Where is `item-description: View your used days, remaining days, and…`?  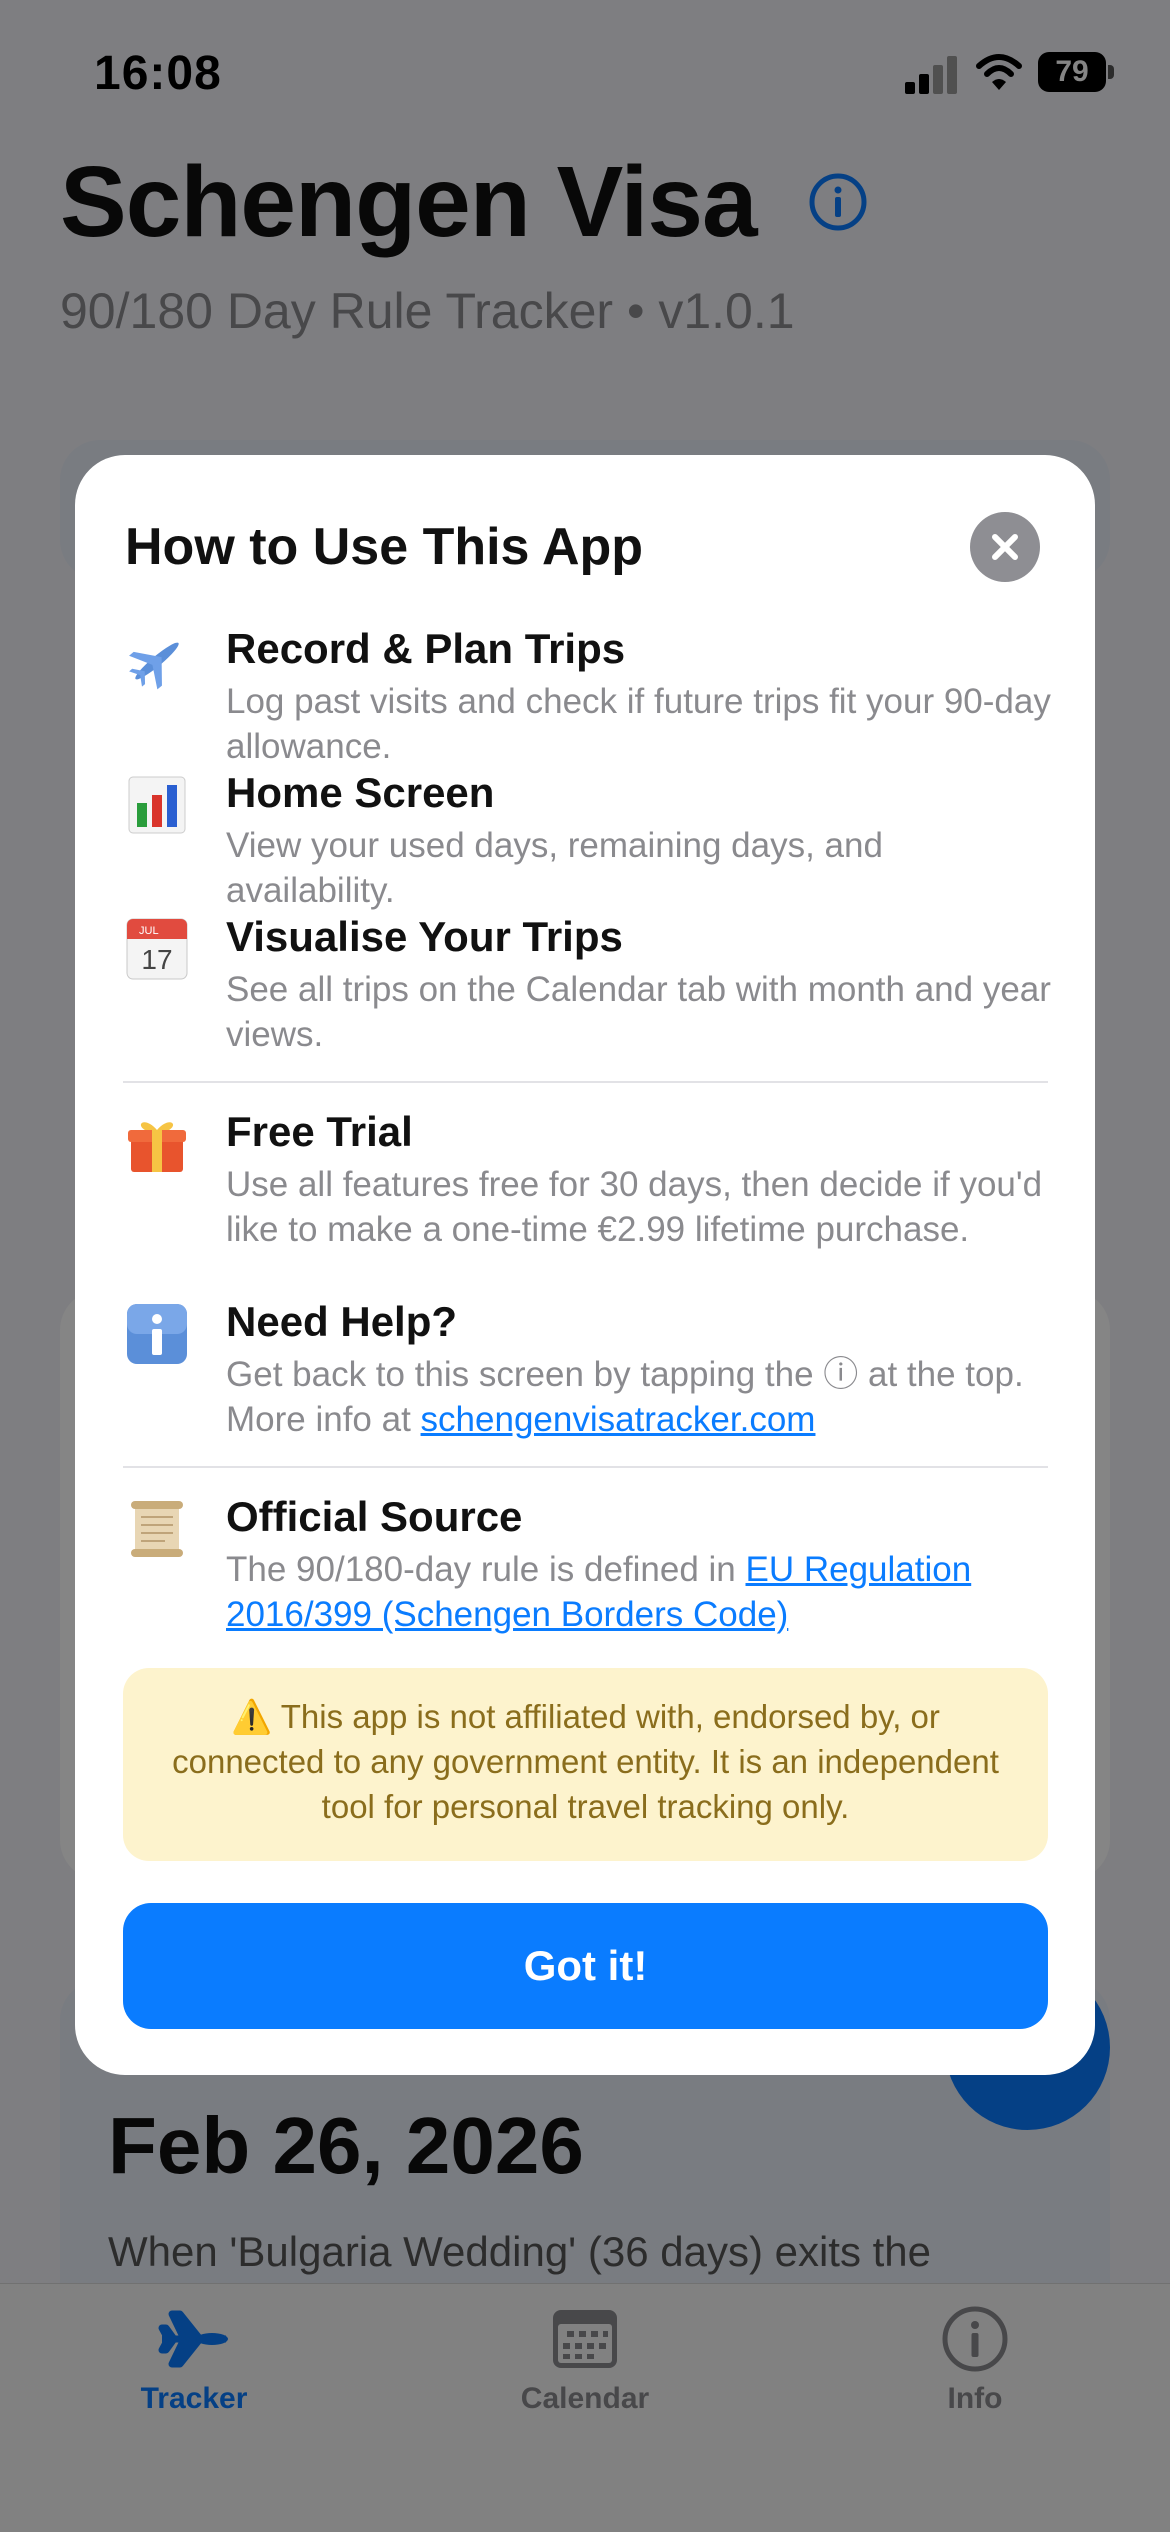 item-description: View your used days, remaining days, and… is located at coordinates (554, 868).